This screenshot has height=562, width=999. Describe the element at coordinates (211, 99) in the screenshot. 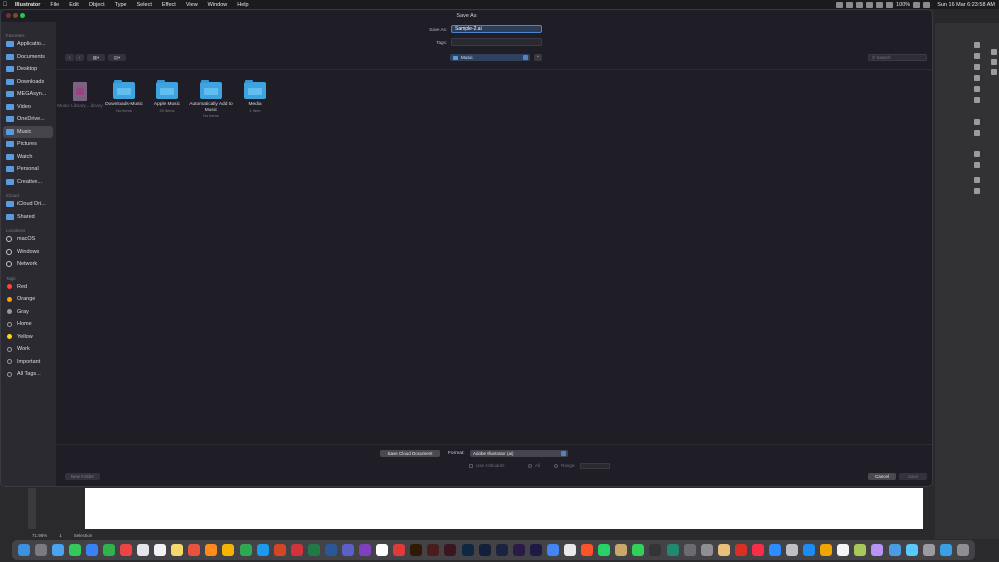

I see `folder-item: Automatically Add to Music No items` at that location.